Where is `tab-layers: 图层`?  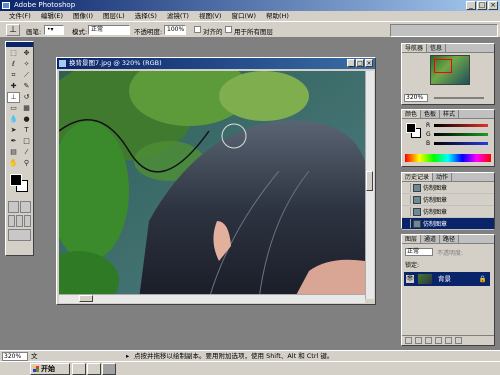 tab-layers: 图层 is located at coordinates (412, 239).